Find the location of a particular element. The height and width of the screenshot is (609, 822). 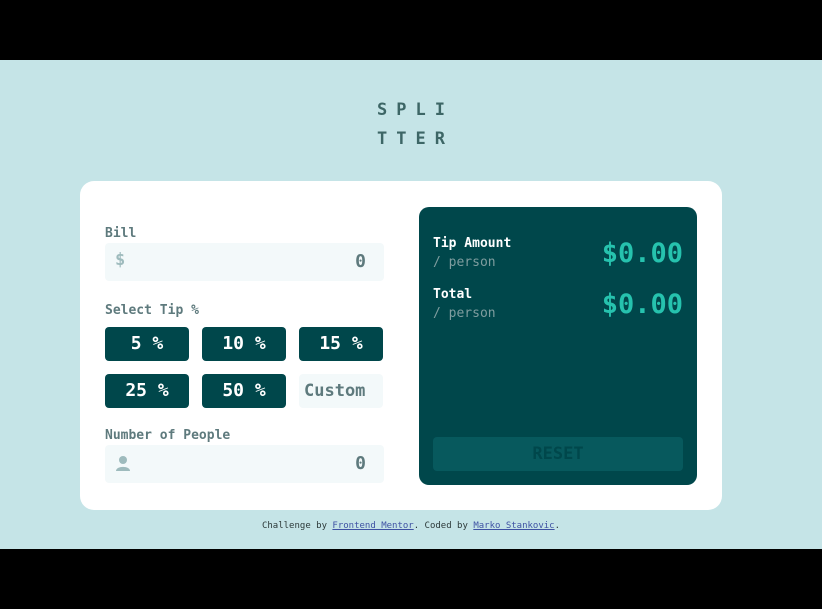

tip-button-10: 10 % is located at coordinates (244, 344).